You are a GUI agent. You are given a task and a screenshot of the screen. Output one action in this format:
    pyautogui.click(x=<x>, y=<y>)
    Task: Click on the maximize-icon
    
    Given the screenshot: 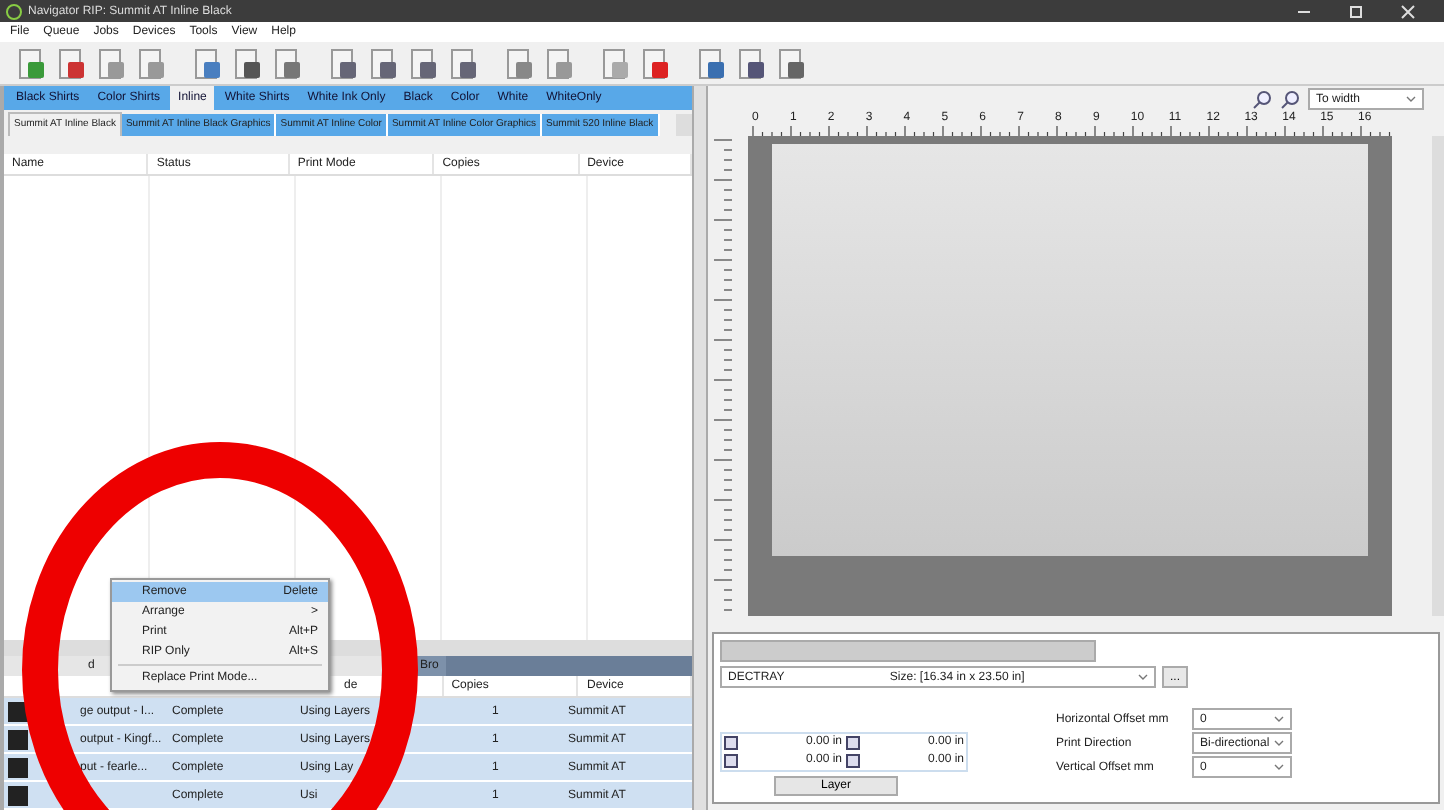 What is the action you would take?
    pyautogui.click(x=1356, y=11)
    